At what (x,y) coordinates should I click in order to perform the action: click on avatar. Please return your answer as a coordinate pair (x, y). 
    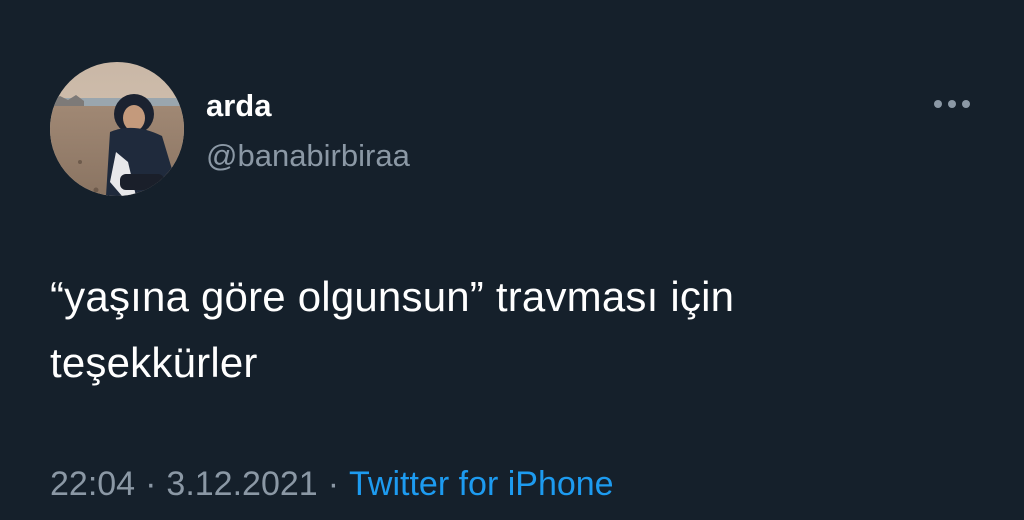
    Looking at the image, I should click on (117, 129).